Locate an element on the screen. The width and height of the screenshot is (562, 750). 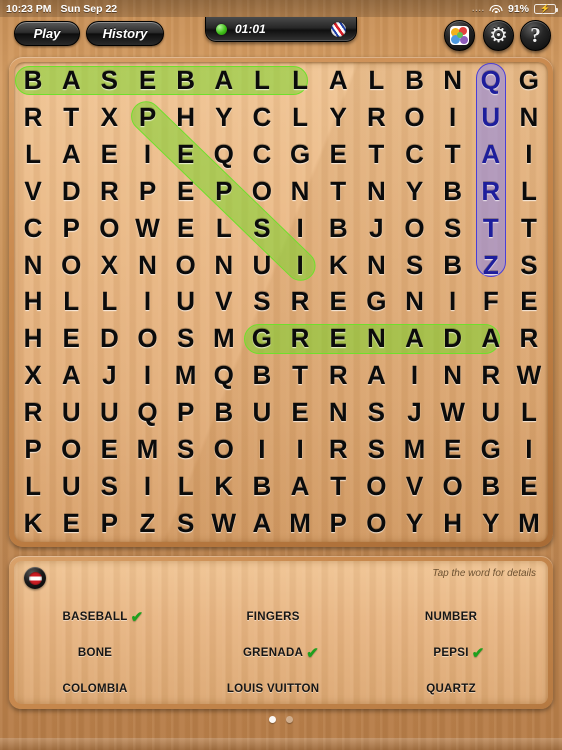
grid-cell: B is located at coordinates (262, 375).